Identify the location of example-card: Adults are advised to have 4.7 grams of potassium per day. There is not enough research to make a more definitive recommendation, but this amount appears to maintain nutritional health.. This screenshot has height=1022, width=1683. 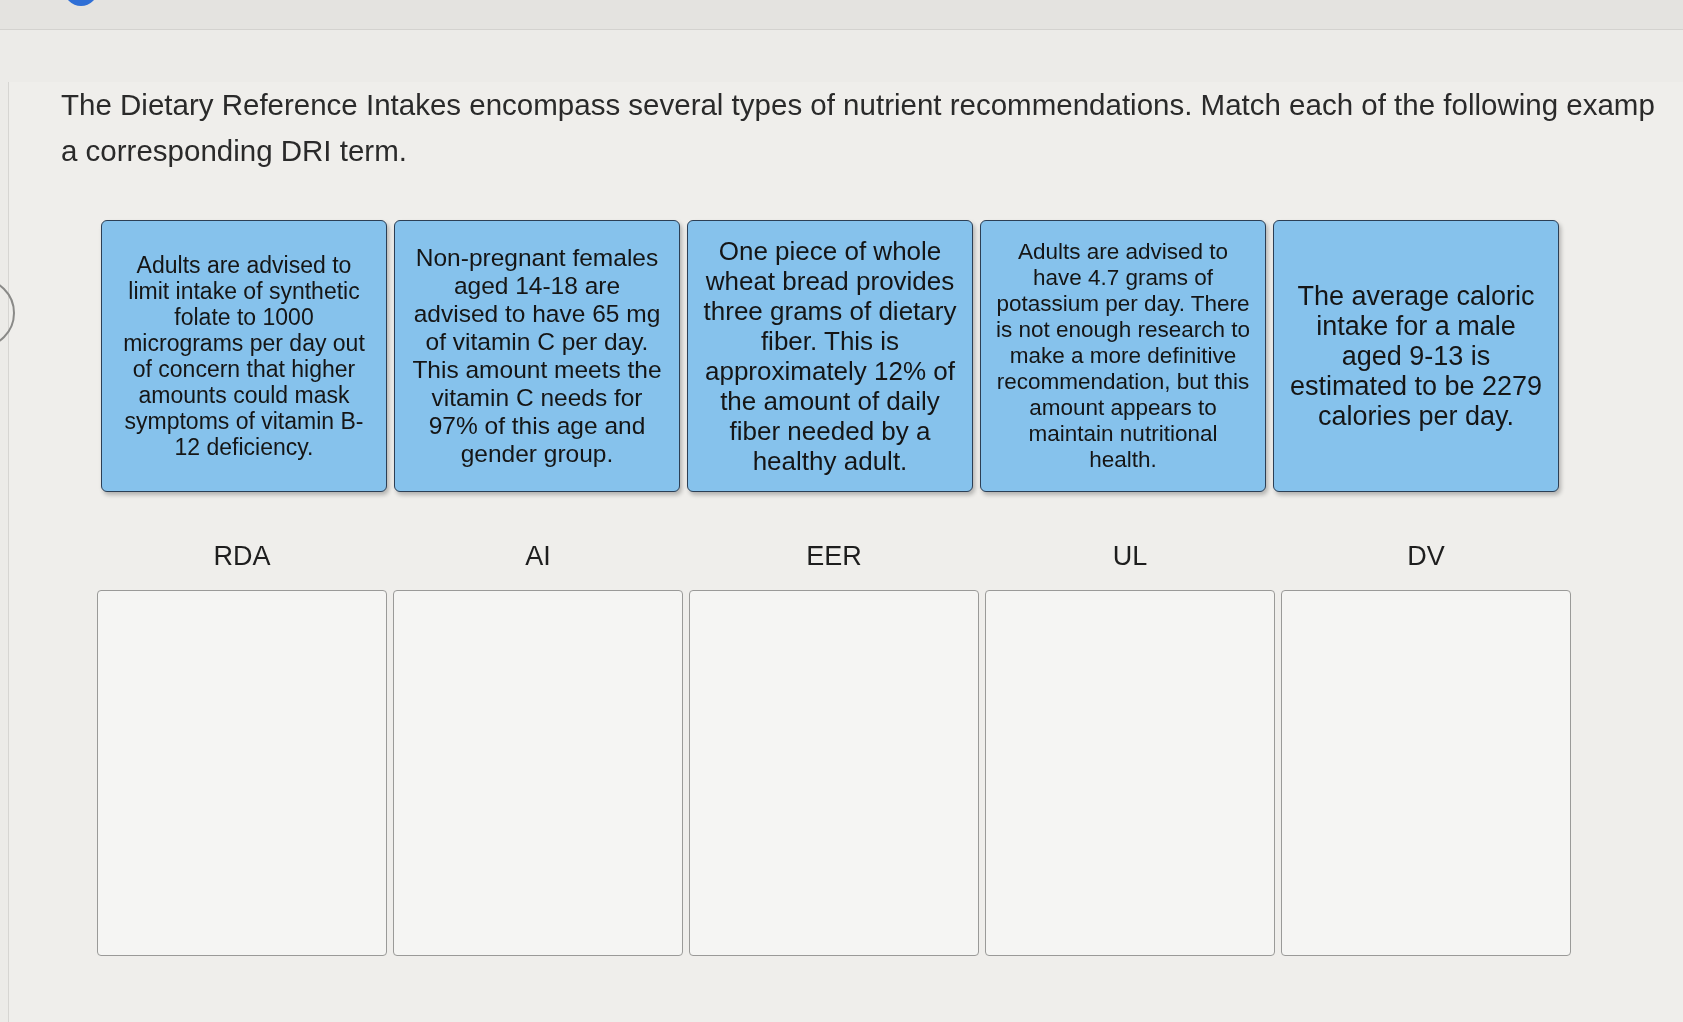
(1123, 356).